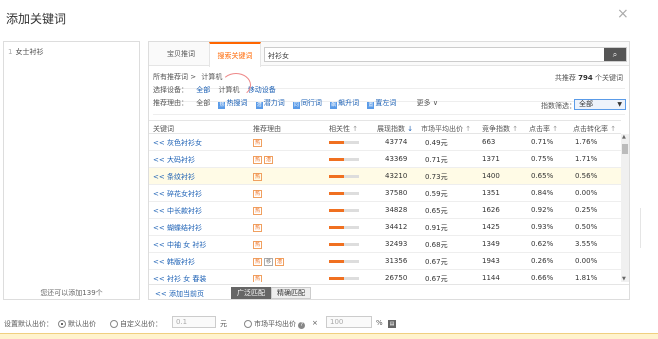 The height and width of the screenshot is (339, 658). What do you see at coordinates (177, 143) in the screenshot?
I see `keyword-link: << 灰色衬衫女` at bounding box center [177, 143].